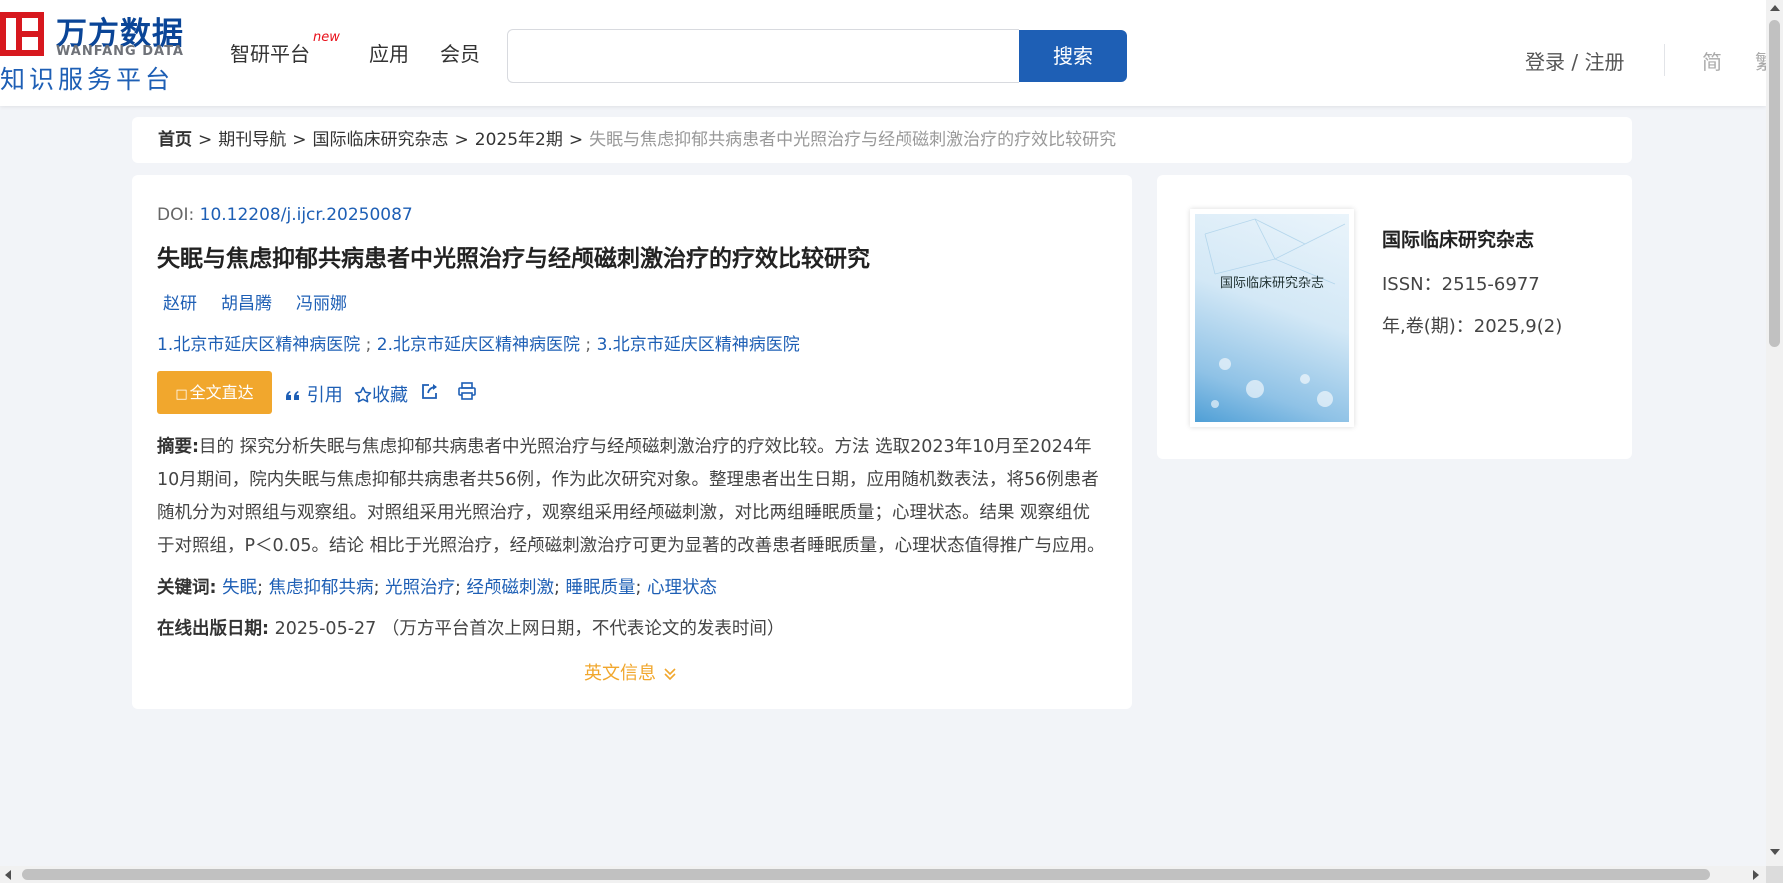  What do you see at coordinates (763, 56) in the screenshot?
I see `search-input` at bounding box center [763, 56].